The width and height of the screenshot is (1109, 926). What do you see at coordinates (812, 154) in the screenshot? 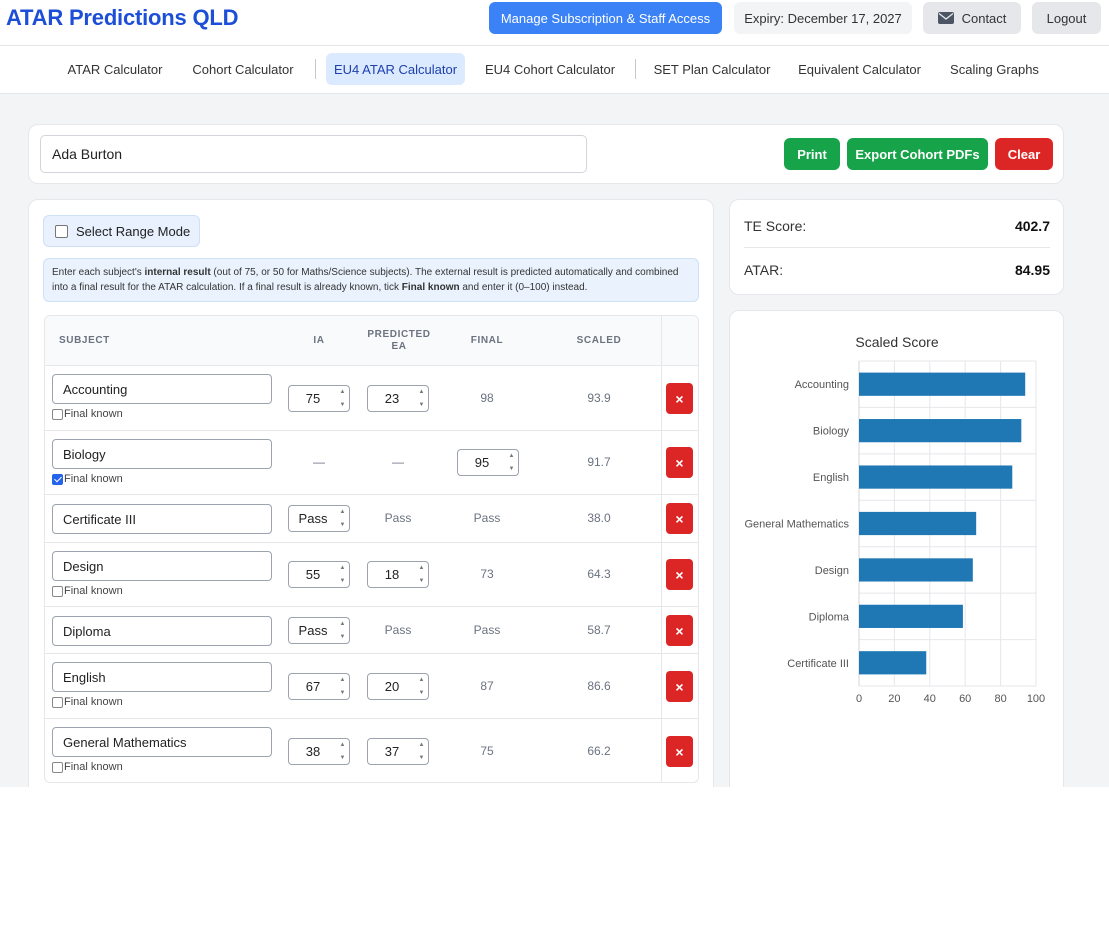
I see `print-button: Print` at bounding box center [812, 154].